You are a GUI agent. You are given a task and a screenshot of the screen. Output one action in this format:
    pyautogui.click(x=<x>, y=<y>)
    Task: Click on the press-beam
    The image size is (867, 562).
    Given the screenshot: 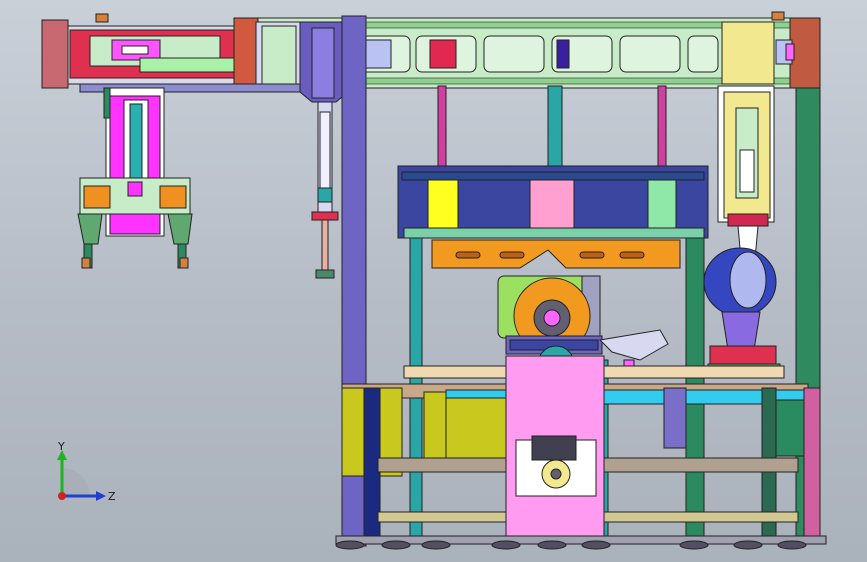 What is the action you would take?
    pyautogui.click(x=553, y=217)
    